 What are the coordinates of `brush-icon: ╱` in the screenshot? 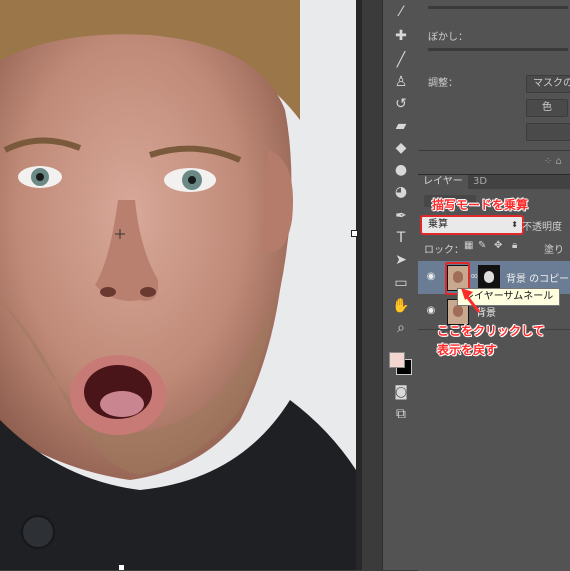 It's located at (401, 60).